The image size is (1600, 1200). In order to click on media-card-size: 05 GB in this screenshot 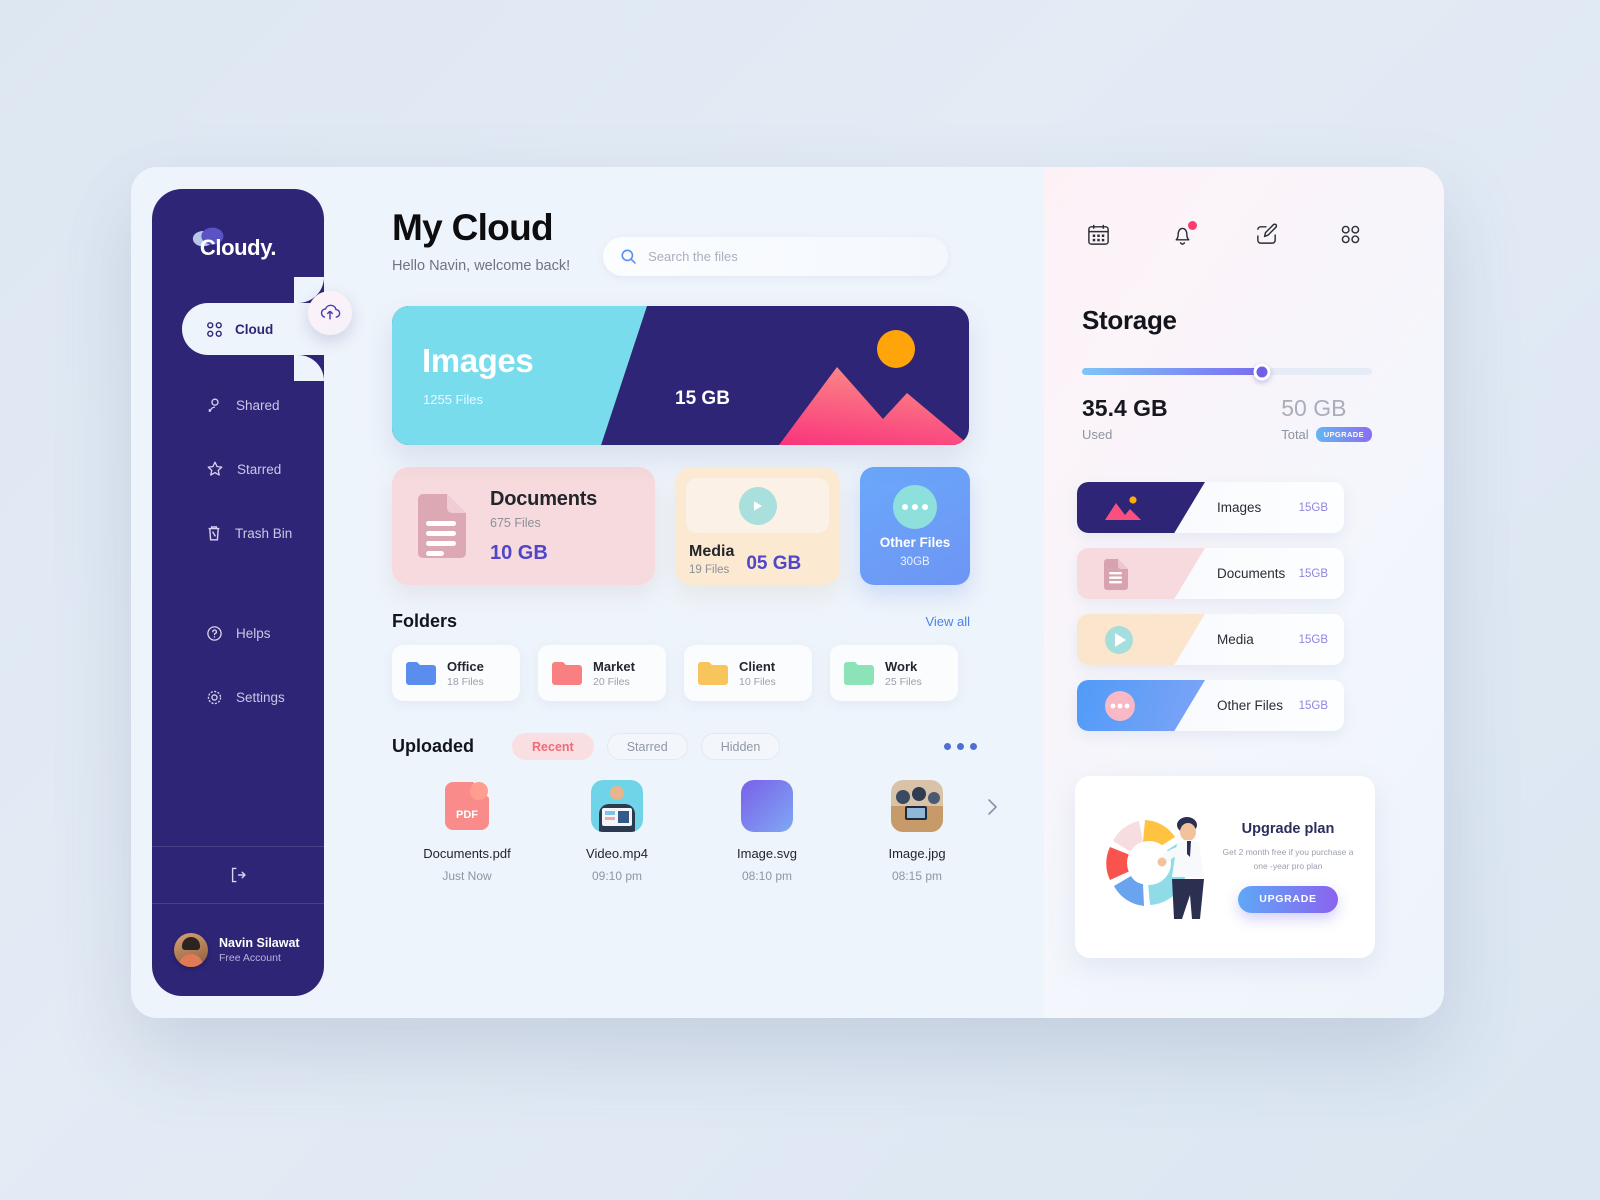, I will do `click(774, 563)`.